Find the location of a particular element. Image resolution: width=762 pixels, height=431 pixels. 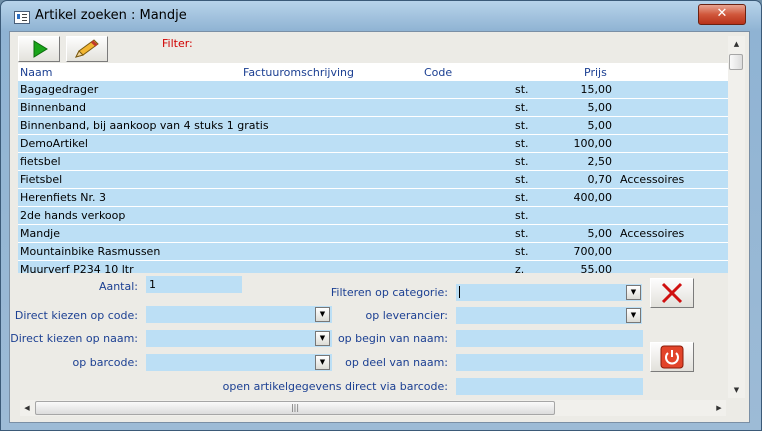

title-bar: Artikel zoeken : Mandje ✕ is located at coordinates (381, 16).